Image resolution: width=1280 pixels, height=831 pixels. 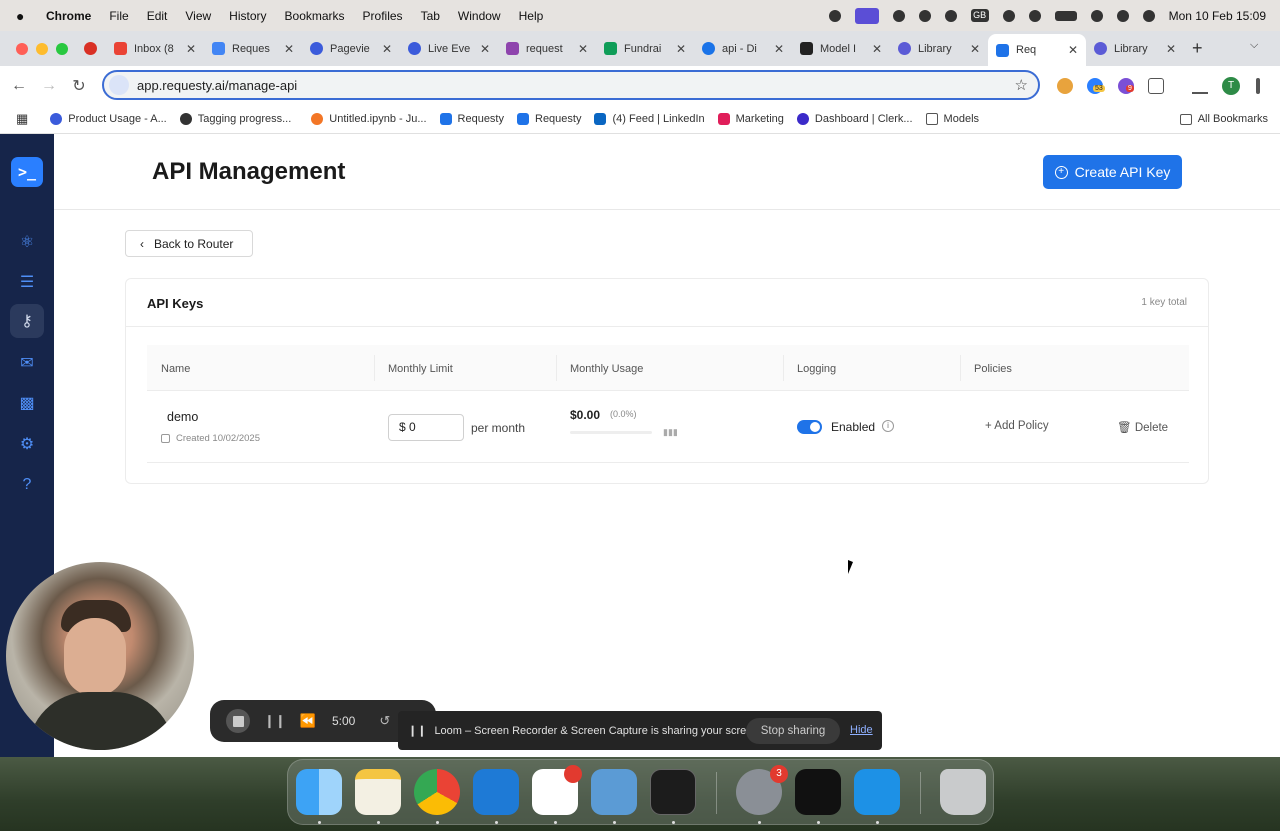 I want to click on add-policy-button: + Add Policy, so click(x=1017, y=426).